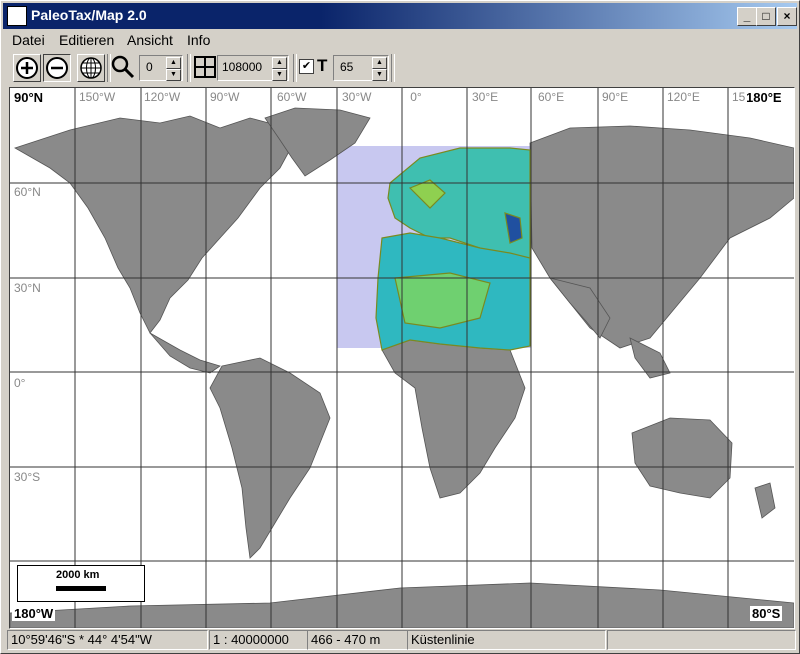  Describe the element at coordinates (97, 97) in the screenshot. I see `lon-label: 150°W` at that location.